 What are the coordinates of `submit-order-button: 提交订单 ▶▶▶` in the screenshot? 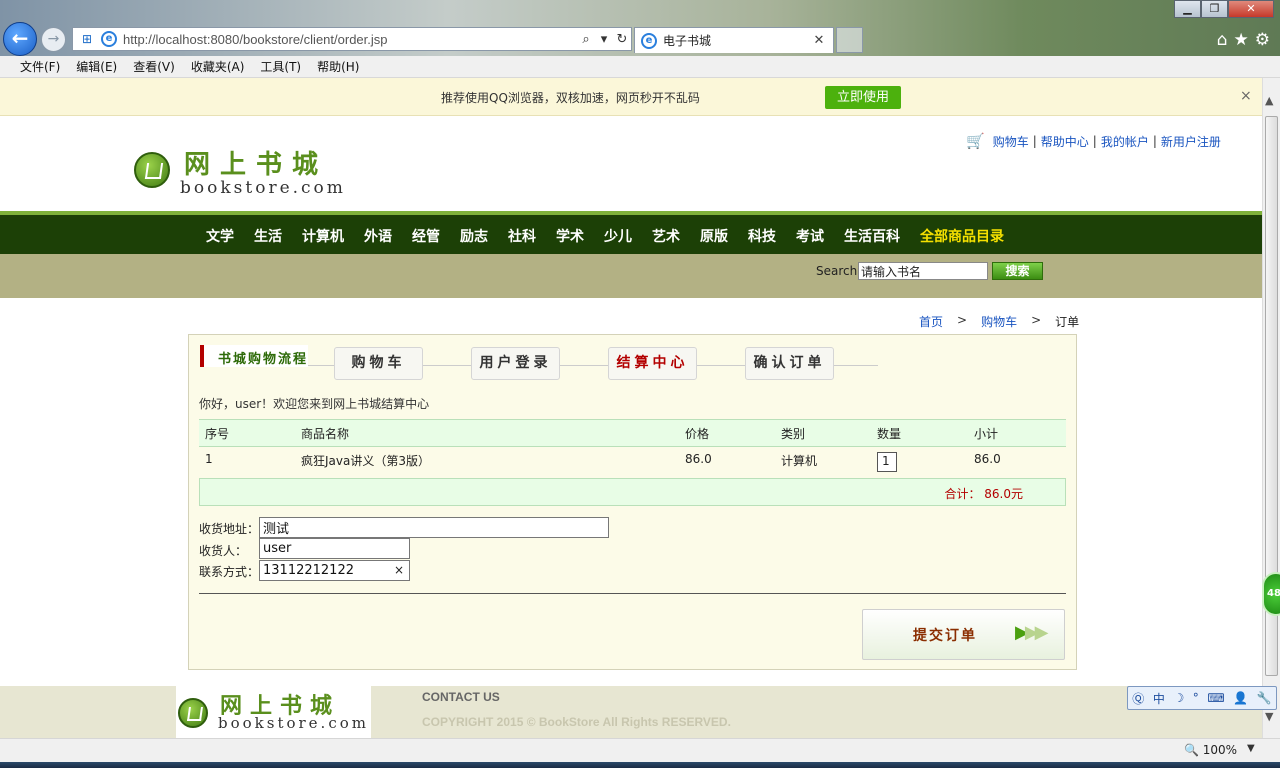 It's located at (963, 634).